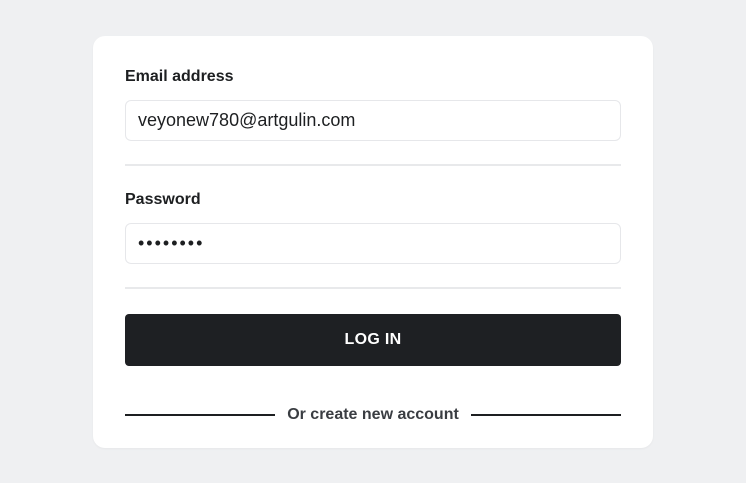 This screenshot has width=746, height=483. What do you see at coordinates (545, 415) in the screenshot?
I see `separator-line-right` at bounding box center [545, 415].